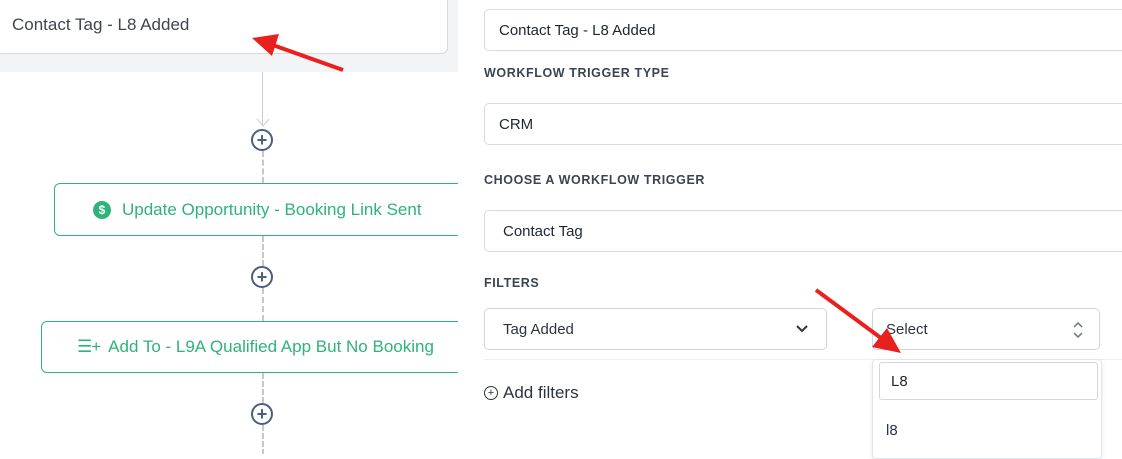 The height and width of the screenshot is (459, 1122). Describe the element at coordinates (987, 409) in the screenshot. I see `tag-dropdown-menu: l8` at that location.